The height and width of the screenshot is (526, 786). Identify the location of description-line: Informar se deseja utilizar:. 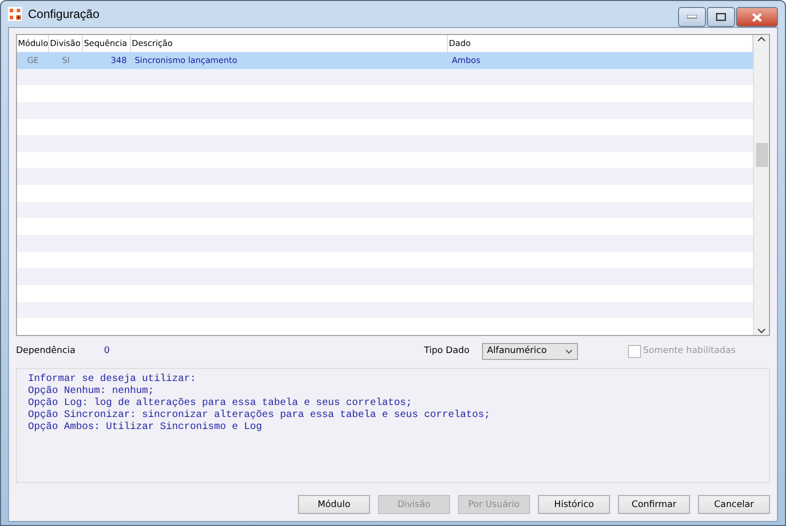
(113, 380).